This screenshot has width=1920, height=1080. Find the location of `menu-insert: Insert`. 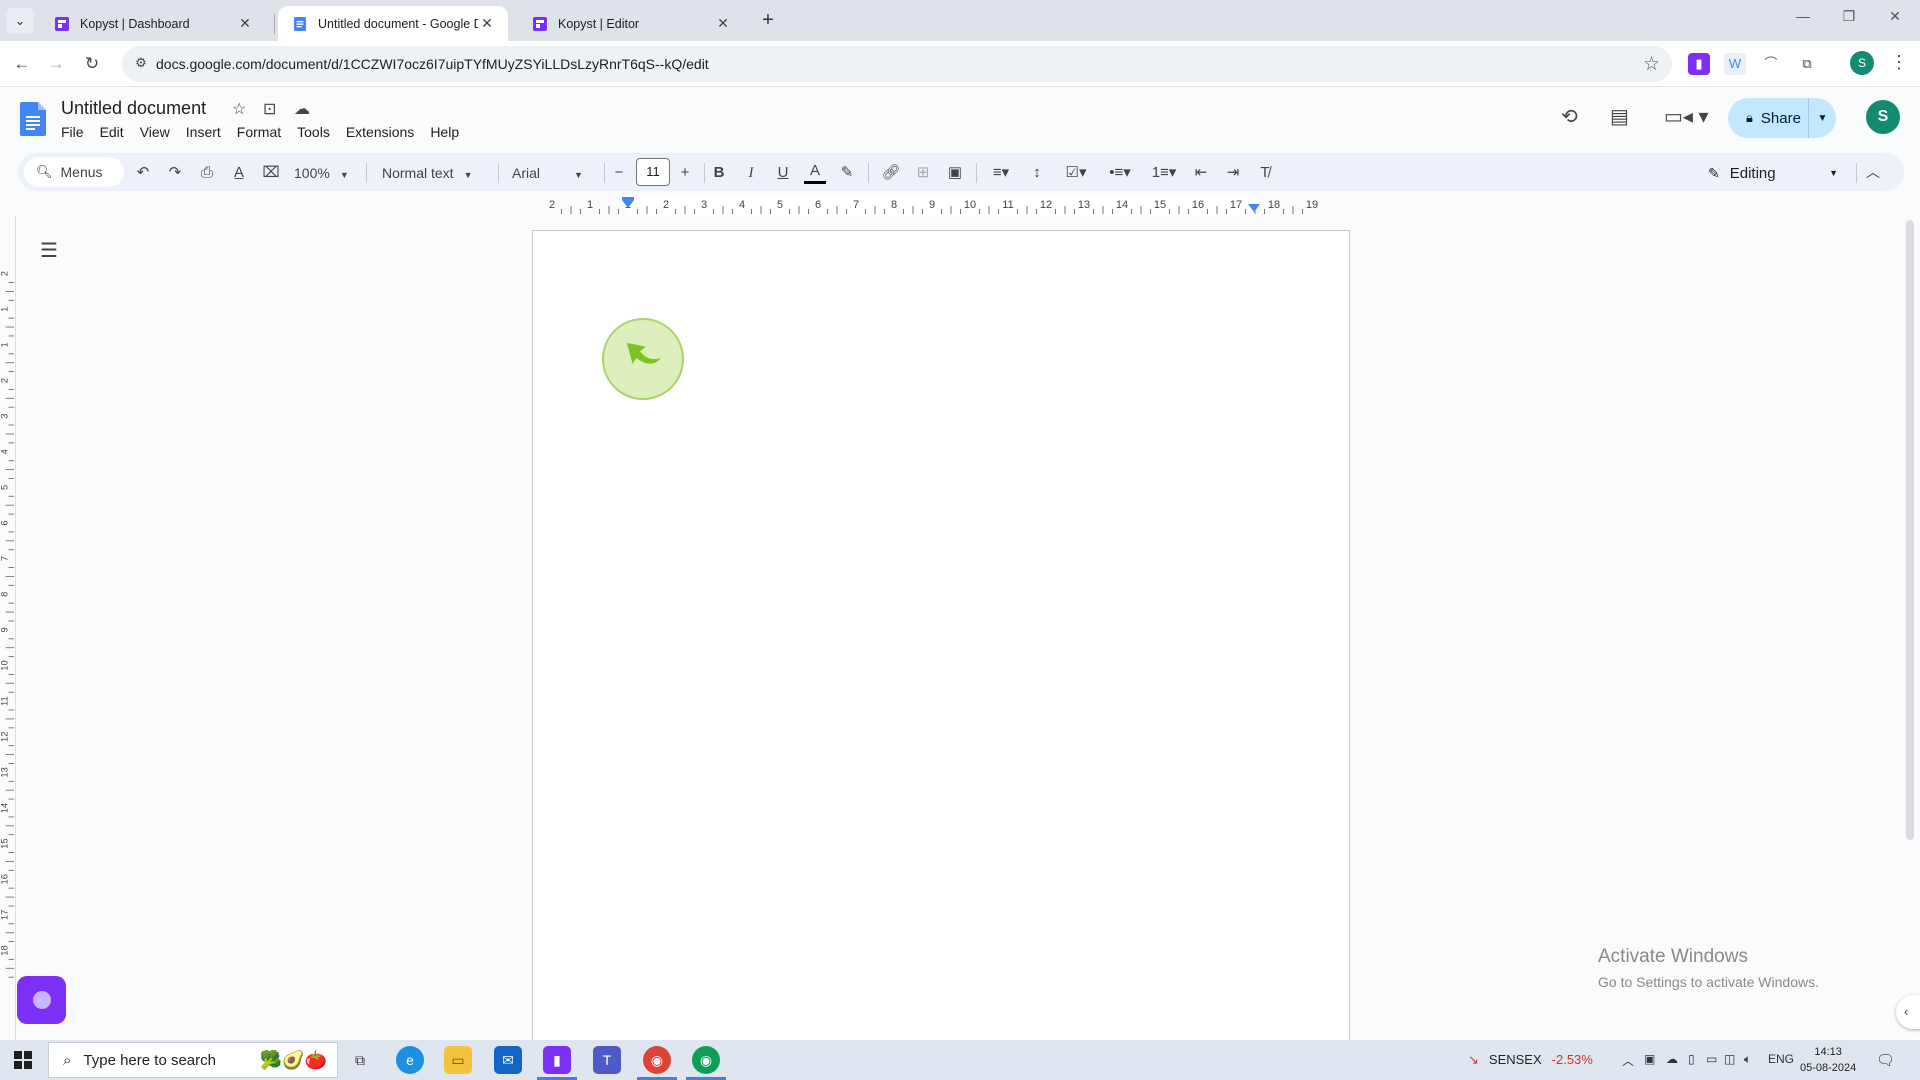

menu-insert: Insert is located at coordinates (207, 132).